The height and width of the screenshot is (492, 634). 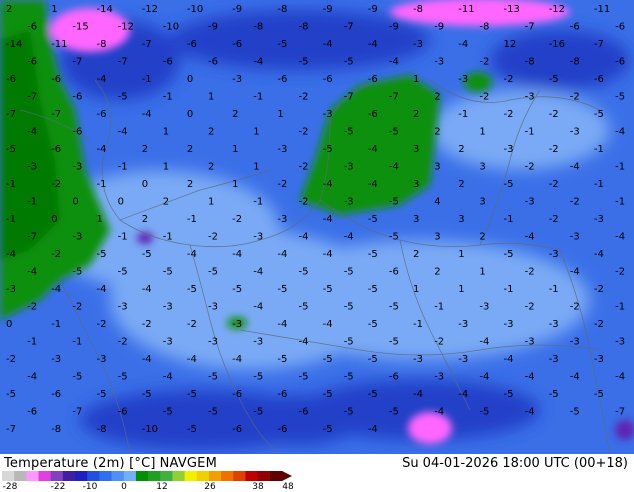 What do you see at coordinates (258, 487) in the screenshot?
I see `colorbar-tick-label: 38` at bounding box center [258, 487].